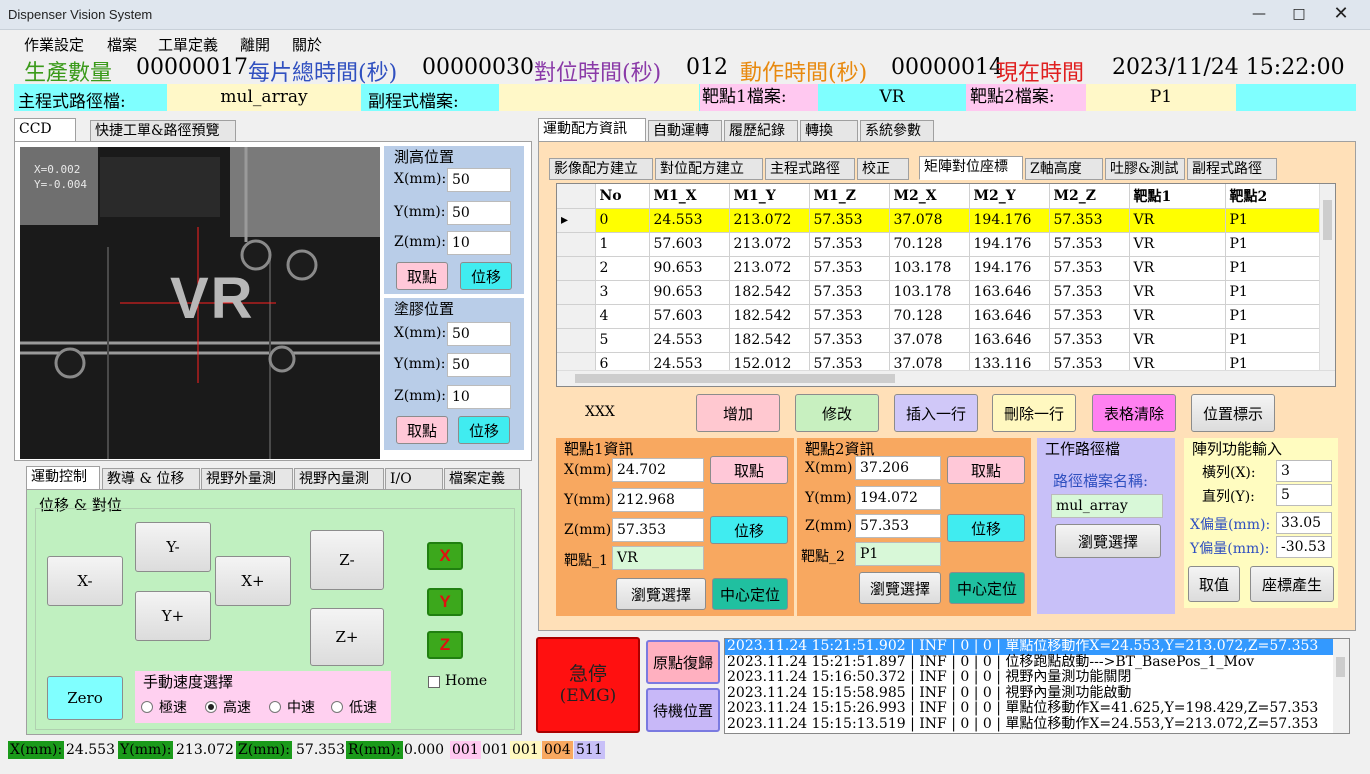 This screenshot has width=1370, height=774. What do you see at coordinates (422, 276) in the screenshot?
I see `measure-take-button: 取點` at bounding box center [422, 276].